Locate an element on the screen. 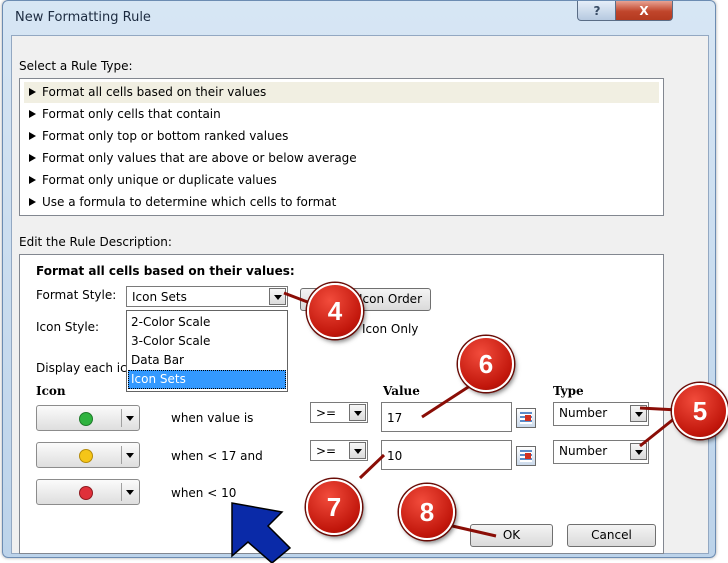 Image resolution: width=728 pixels, height=563 pixels. blue-arrow-icon is located at coordinates (261, 532).